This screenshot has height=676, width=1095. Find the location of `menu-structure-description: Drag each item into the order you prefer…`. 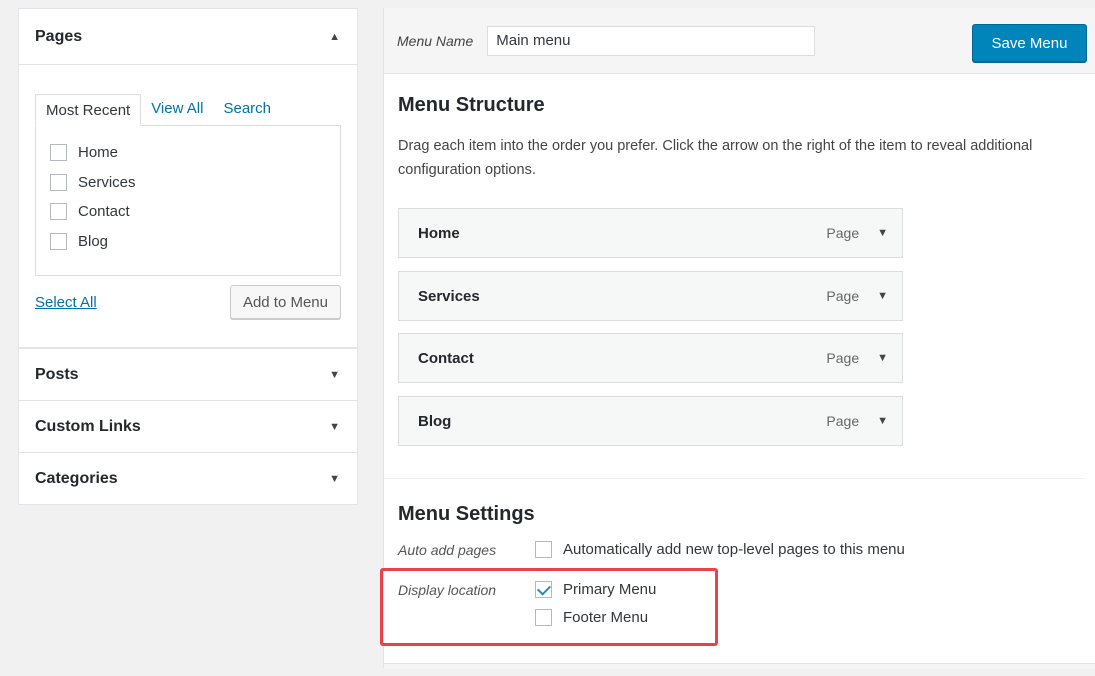

menu-structure-description: Drag each item into the order you prefer… is located at coordinates (715, 158).